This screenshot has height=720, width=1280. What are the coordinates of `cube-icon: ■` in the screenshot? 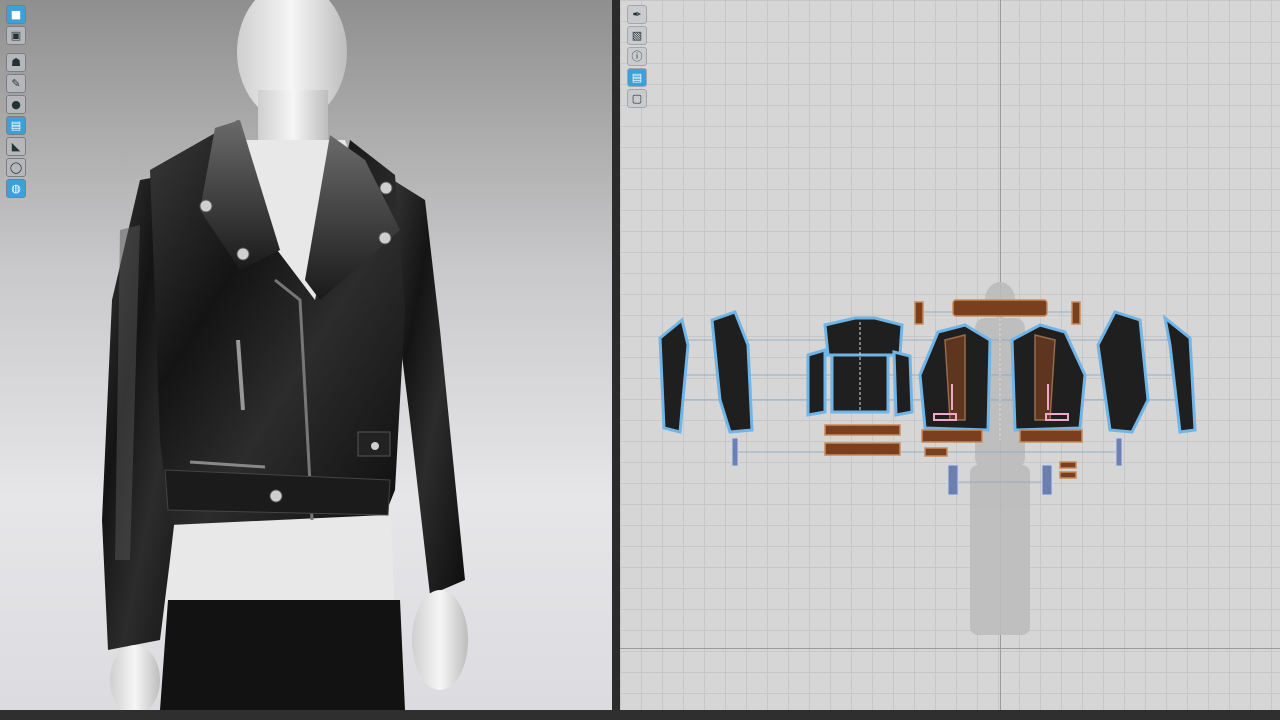 It's located at (16, 14).